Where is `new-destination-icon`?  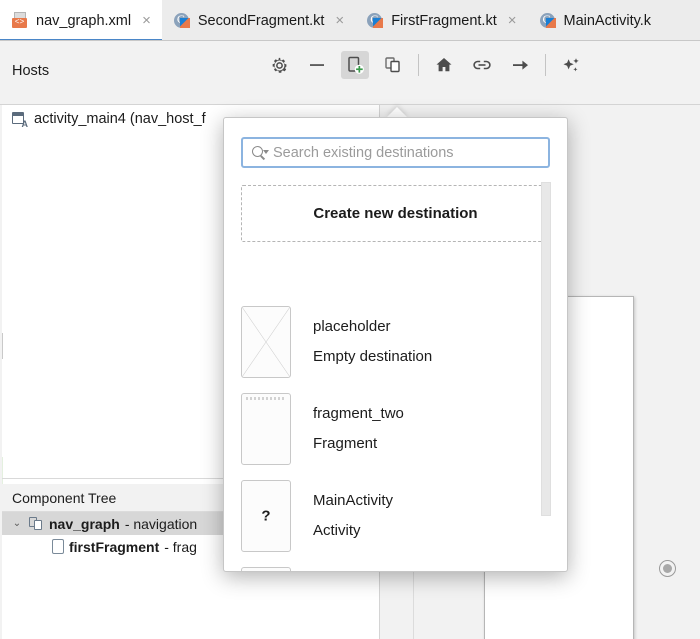
new-destination-icon is located at coordinates (356, 65).